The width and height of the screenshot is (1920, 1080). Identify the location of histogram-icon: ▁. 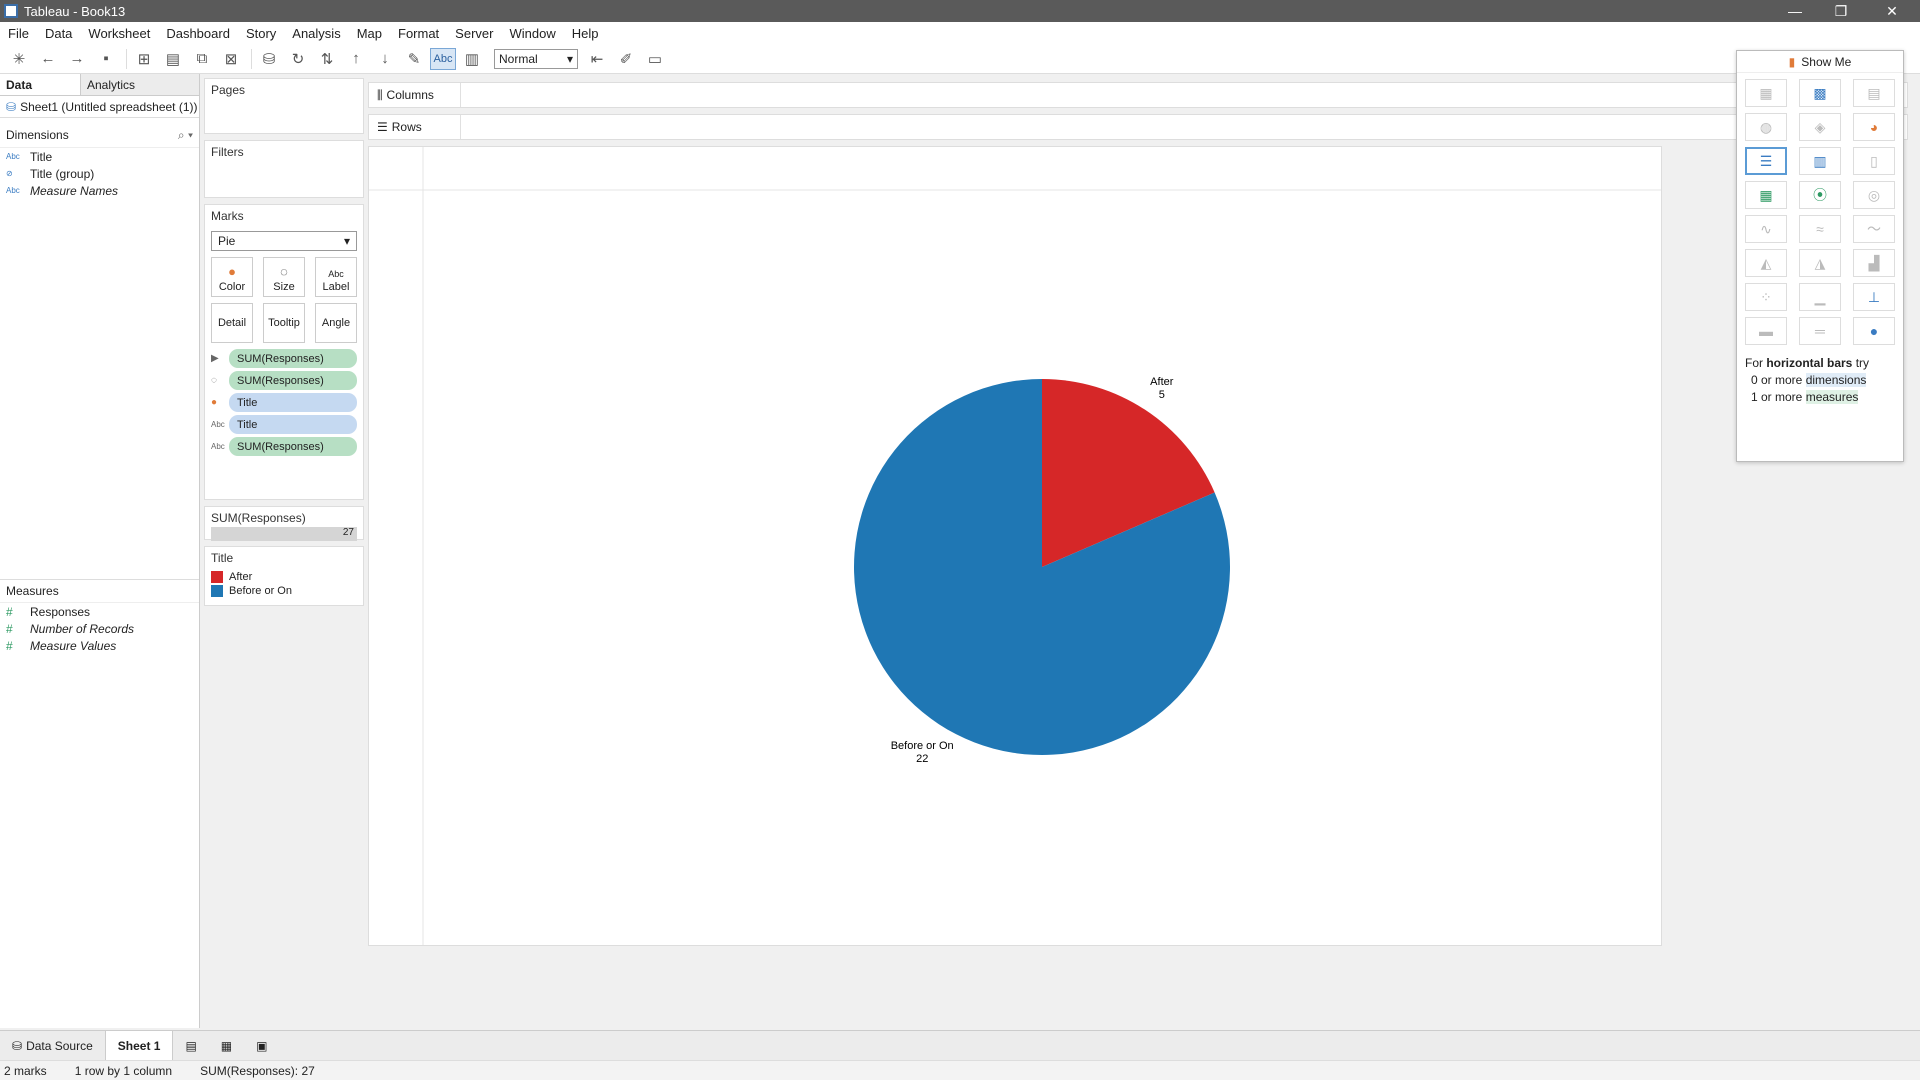
(1820, 297).